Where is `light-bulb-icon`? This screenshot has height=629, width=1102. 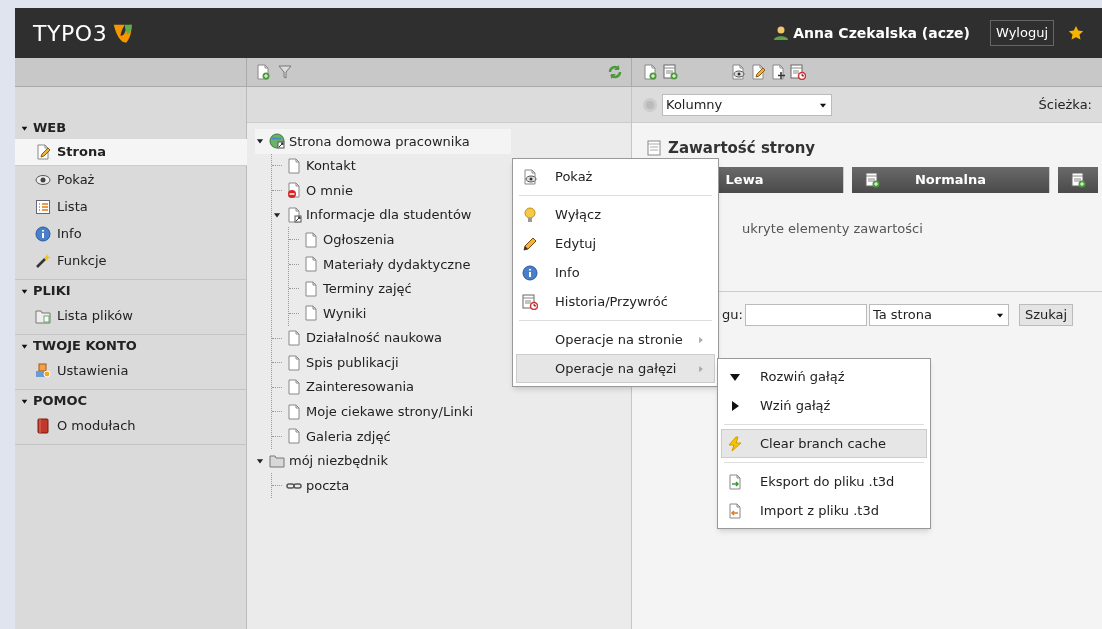
light-bulb-icon is located at coordinates (530, 214).